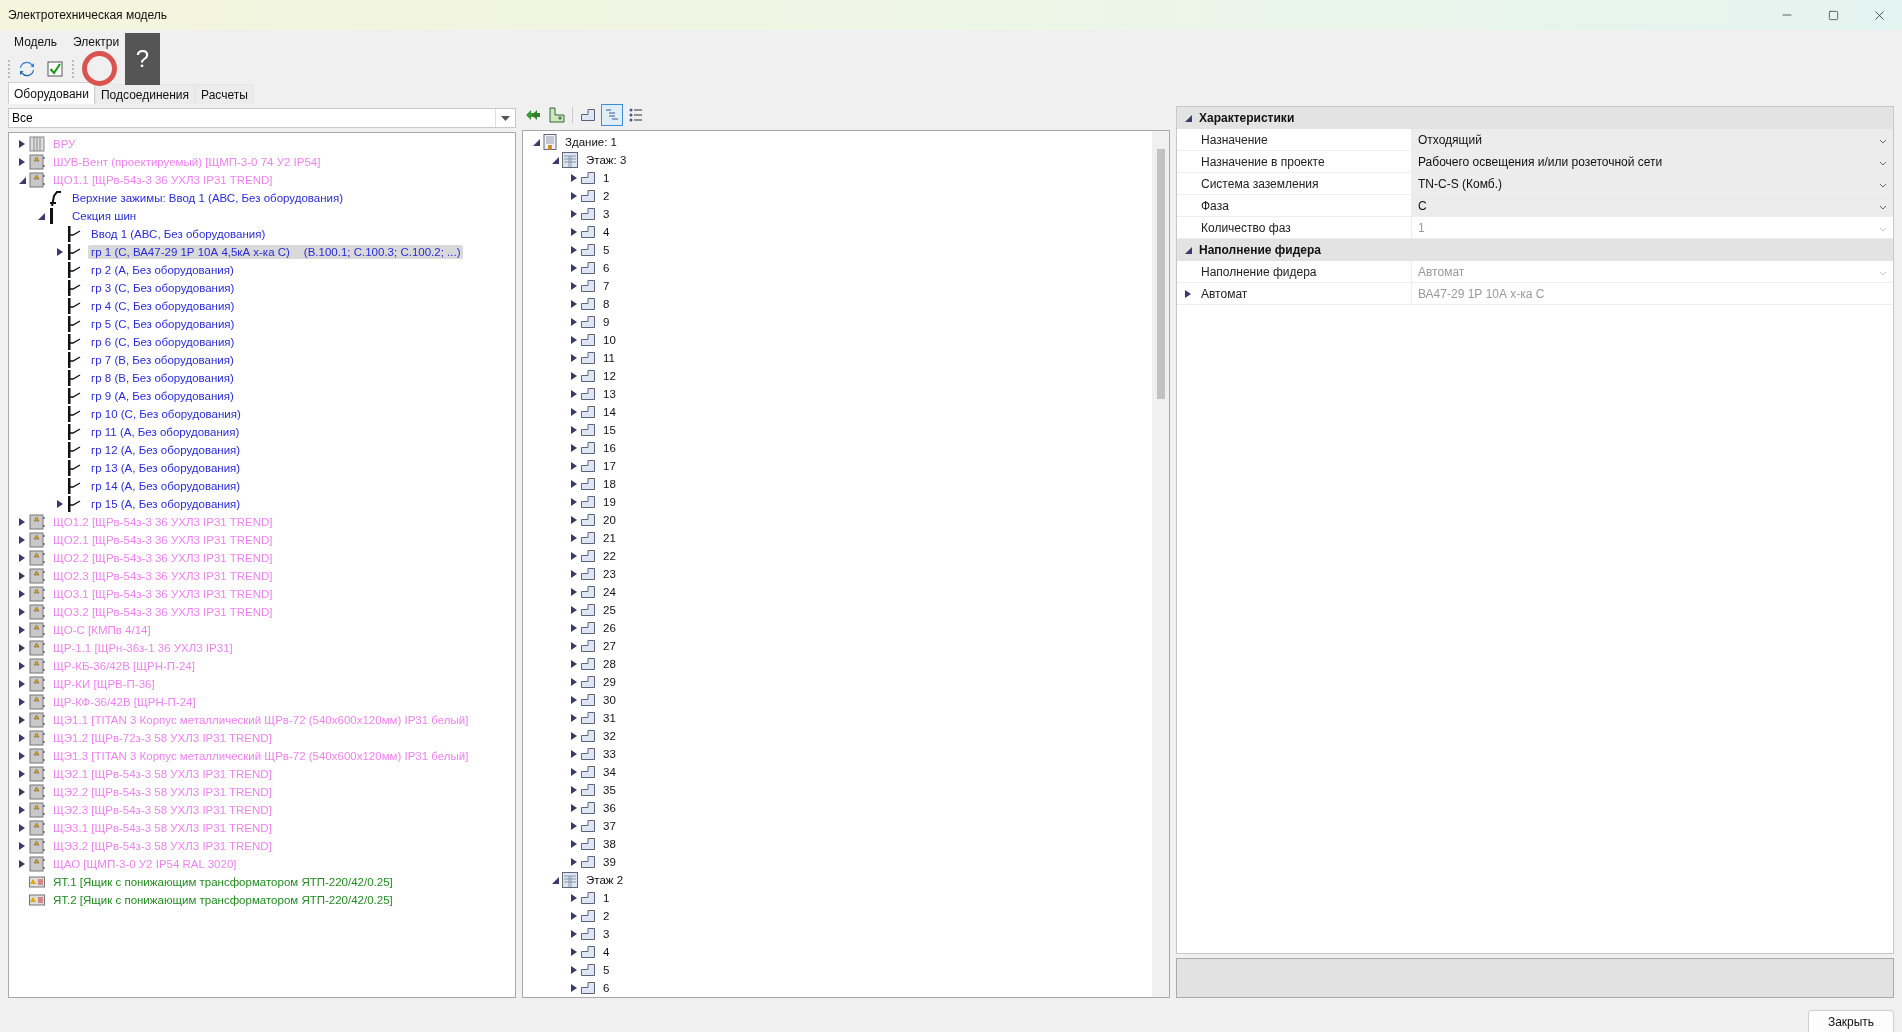  What do you see at coordinates (533, 115) in the screenshot?
I see `double-arrow-icon` at bounding box center [533, 115].